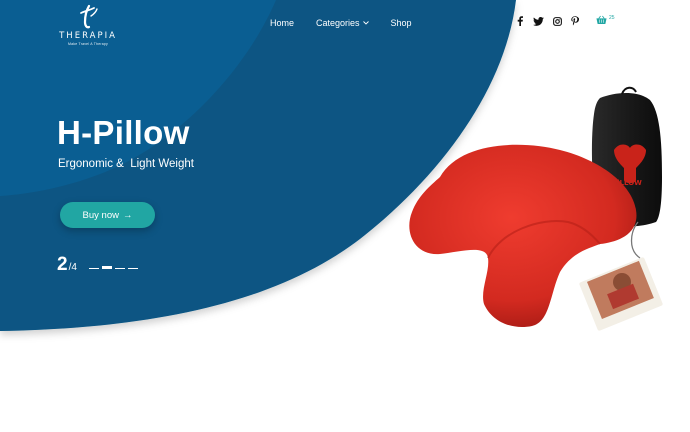 The width and height of the screenshot is (690, 432). I want to click on nav-home: Home, so click(282, 23).